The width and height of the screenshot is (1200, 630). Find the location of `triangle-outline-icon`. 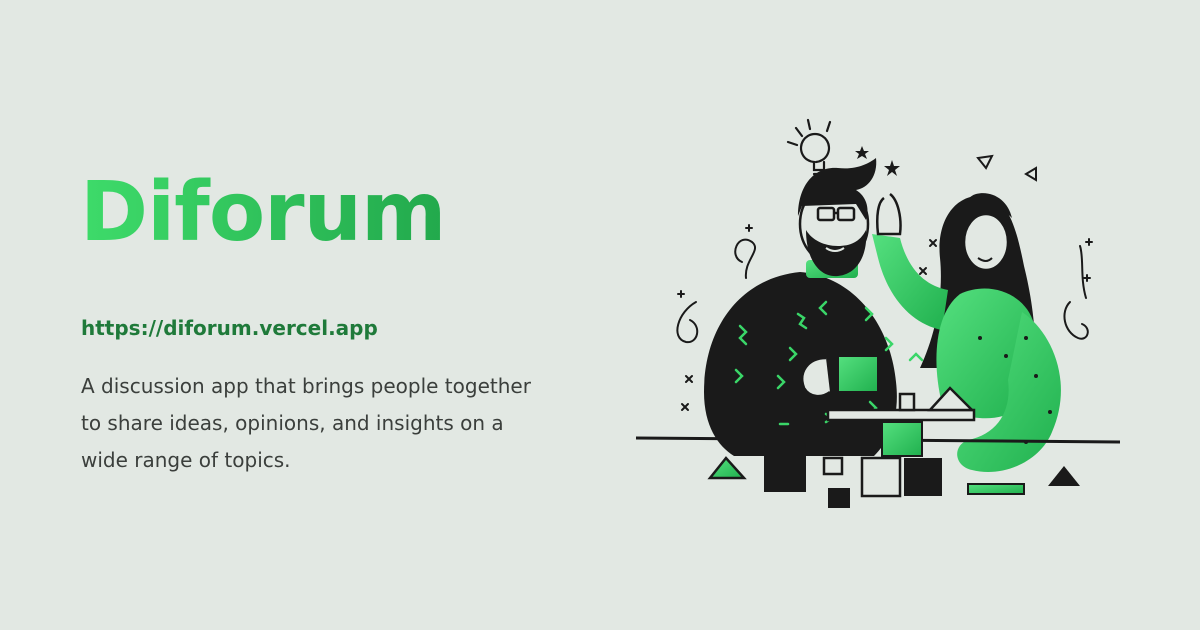

triangle-outline-icon is located at coordinates (1006, 168).